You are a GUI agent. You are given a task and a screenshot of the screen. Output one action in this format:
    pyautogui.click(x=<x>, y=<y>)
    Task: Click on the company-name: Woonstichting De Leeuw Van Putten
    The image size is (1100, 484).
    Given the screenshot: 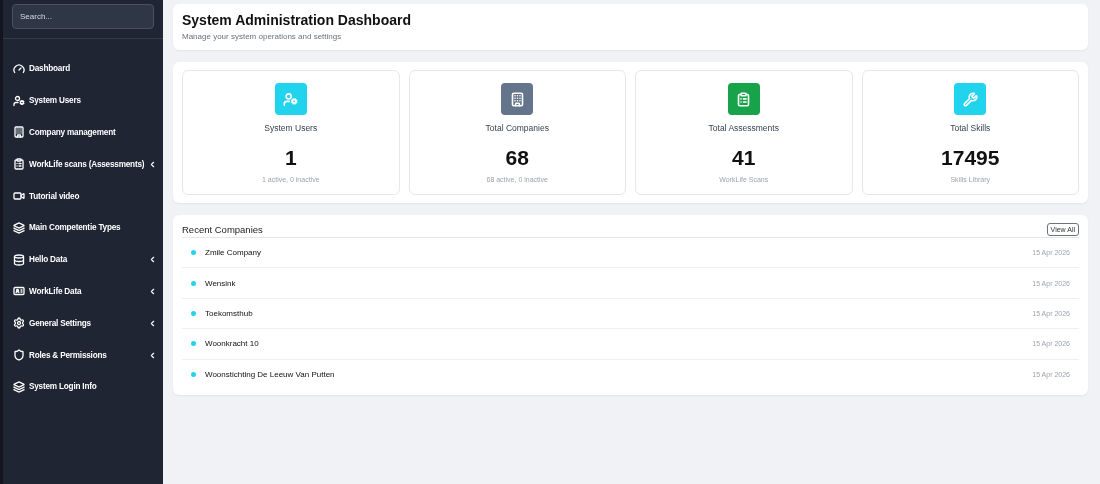 What is the action you would take?
    pyautogui.click(x=270, y=374)
    